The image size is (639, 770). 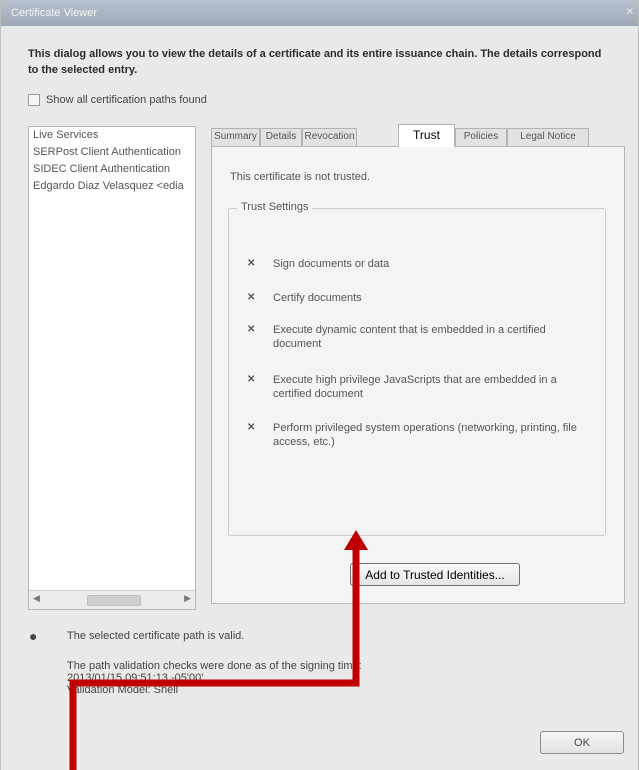 I want to click on tab-trust: Trust, so click(x=426, y=135).